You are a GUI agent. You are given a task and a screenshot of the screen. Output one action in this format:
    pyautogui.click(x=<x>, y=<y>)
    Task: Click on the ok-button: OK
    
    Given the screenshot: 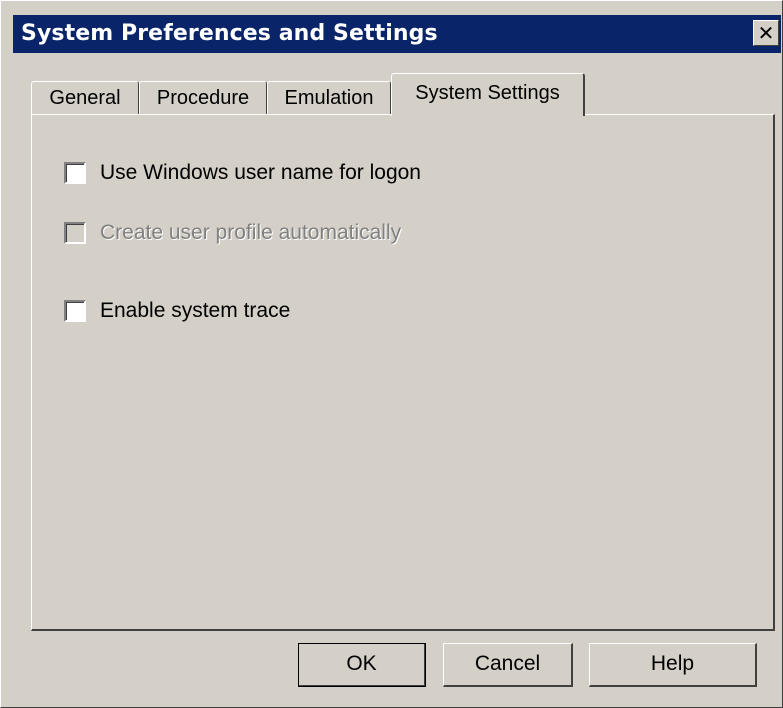 What is the action you would take?
    pyautogui.click(x=362, y=665)
    